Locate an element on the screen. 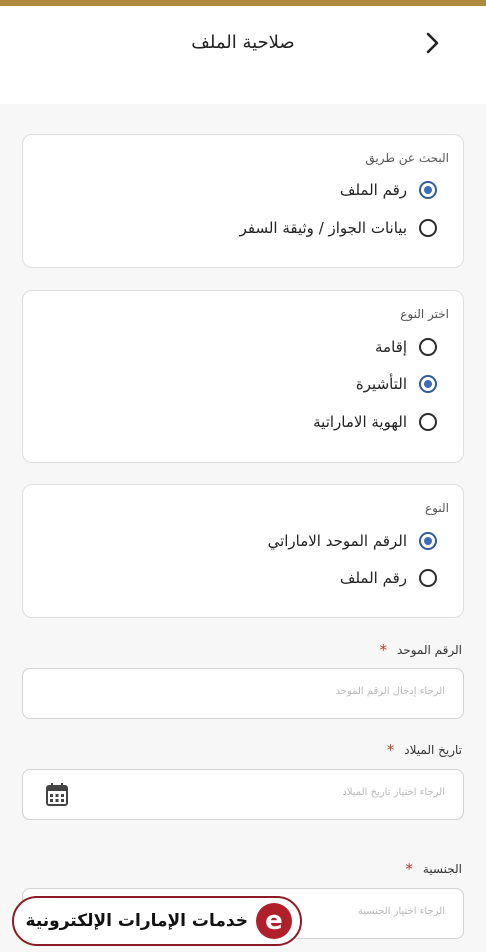 Image resolution: width=486 pixels, height=952 pixels. radio-label: الهوية الاماراتية is located at coordinates (360, 422).